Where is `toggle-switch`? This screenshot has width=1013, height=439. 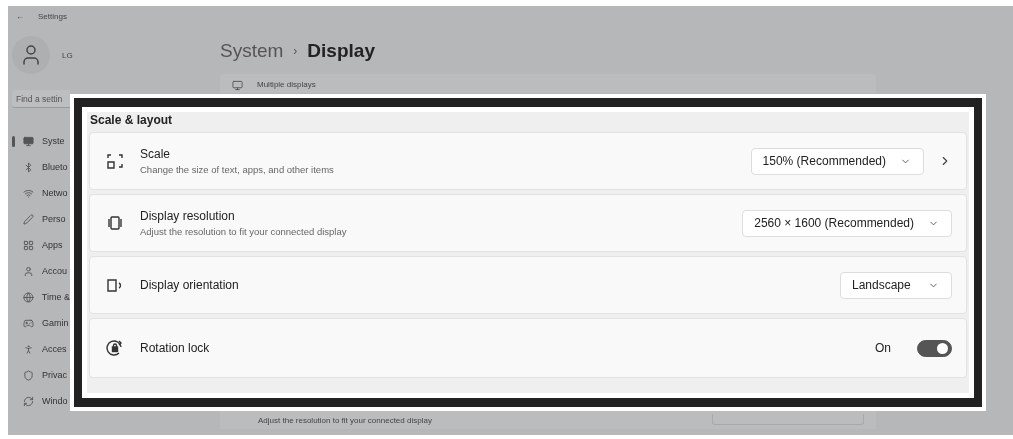 toggle-switch is located at coordinates (934, 348).